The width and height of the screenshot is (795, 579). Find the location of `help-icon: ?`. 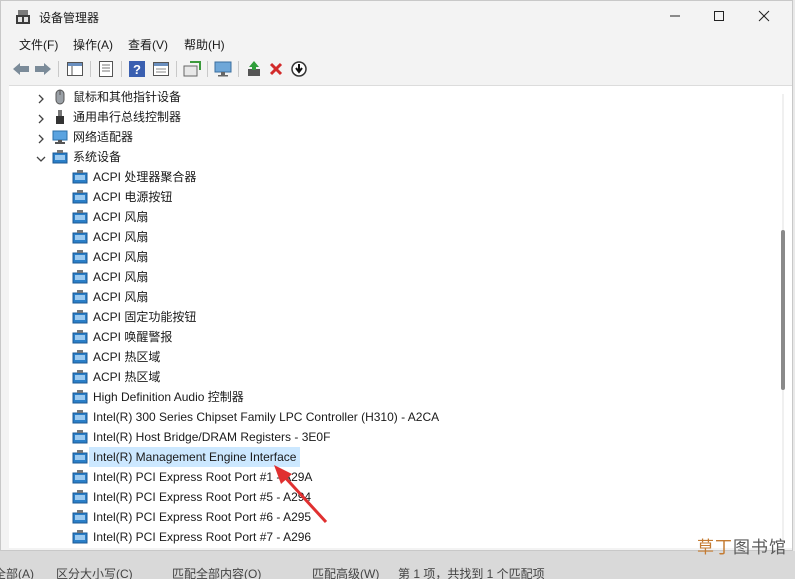

help-icon: ? is located at coordinates (137, 69).